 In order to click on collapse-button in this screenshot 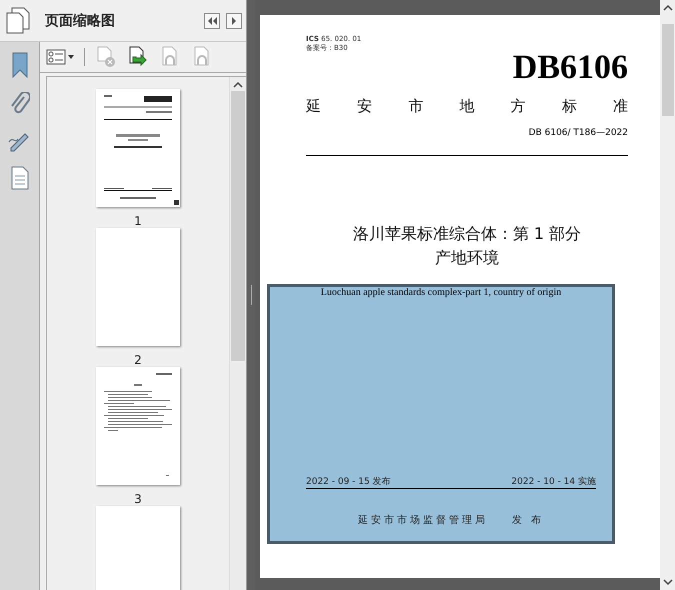, I will do `click(212, 20)`.